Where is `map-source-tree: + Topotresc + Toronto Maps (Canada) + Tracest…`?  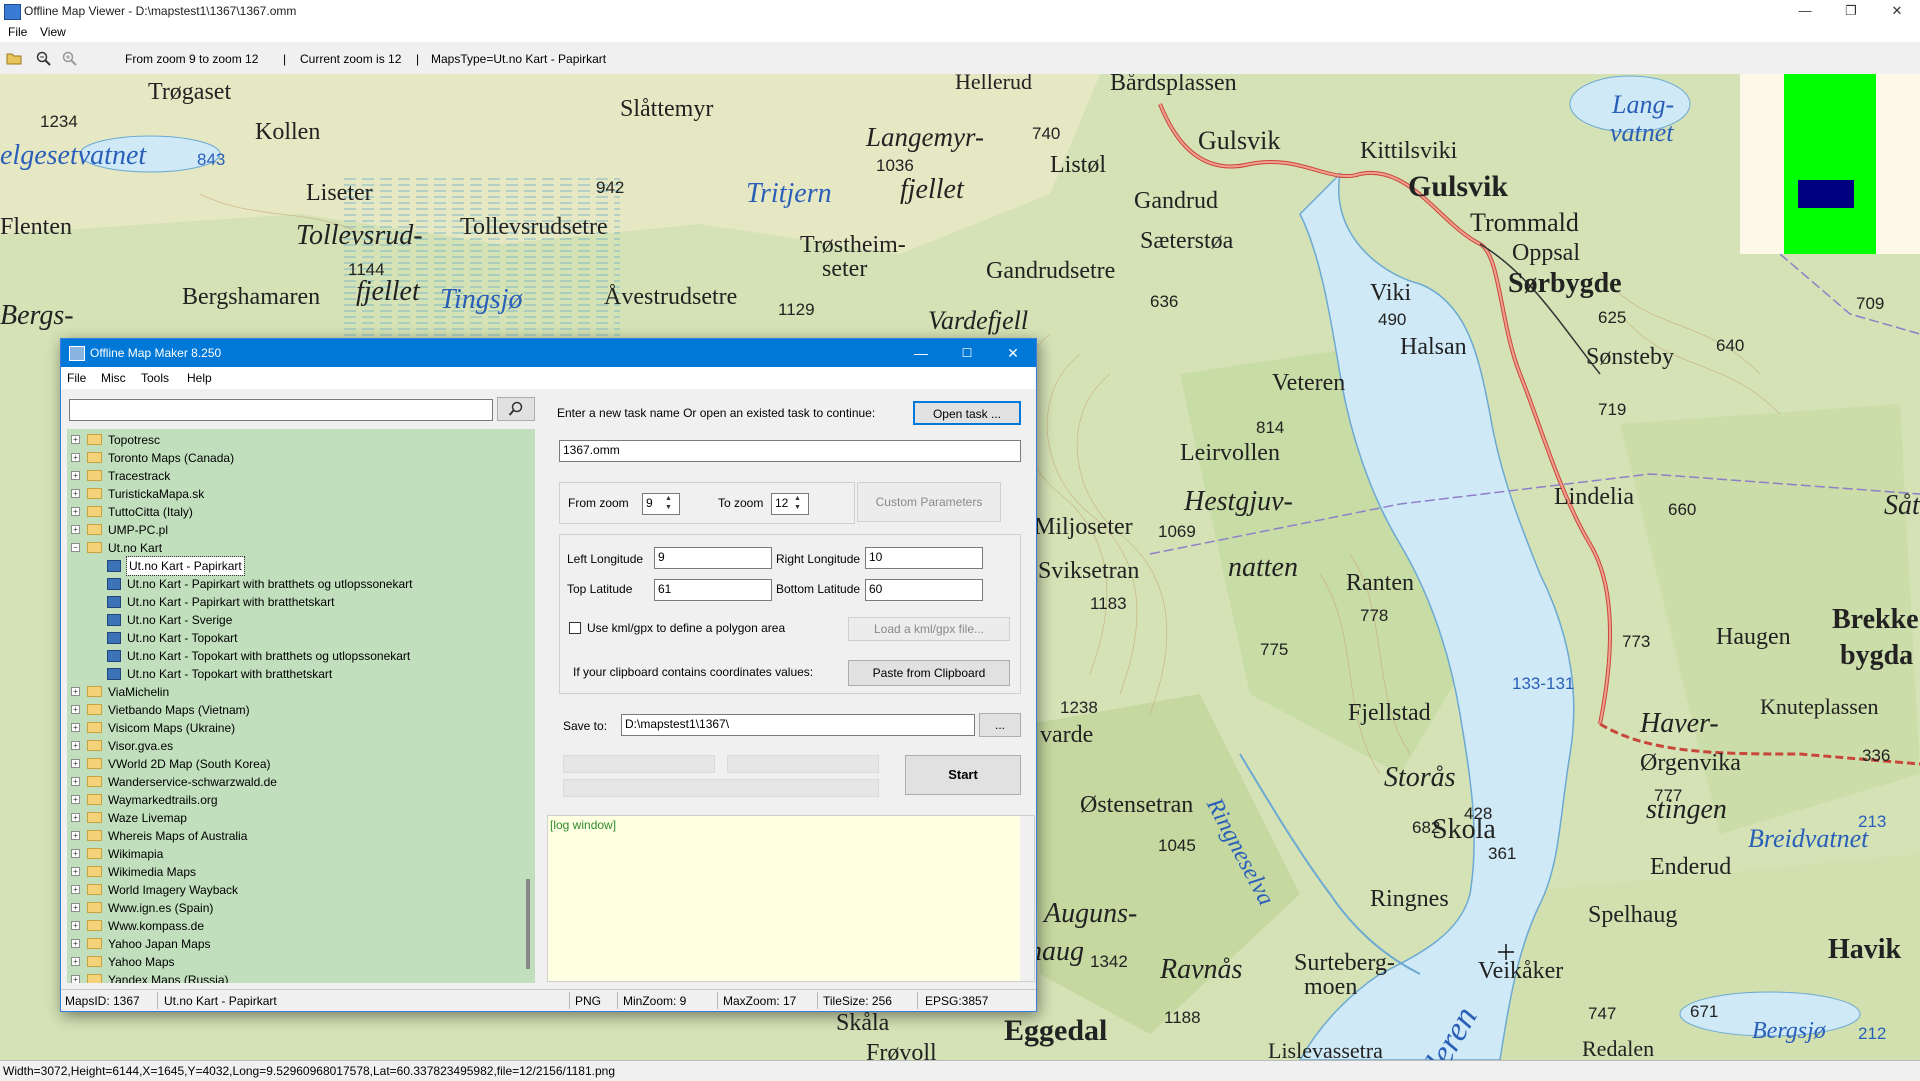 map-source-tree: + Topotresc + Toronto Maps (Canada) + Tracest… is located at coordinates (301, 706).